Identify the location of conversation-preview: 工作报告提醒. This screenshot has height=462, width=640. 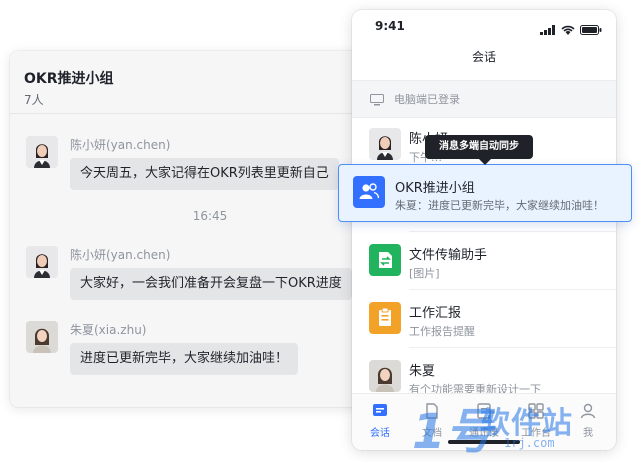
(442, 331).